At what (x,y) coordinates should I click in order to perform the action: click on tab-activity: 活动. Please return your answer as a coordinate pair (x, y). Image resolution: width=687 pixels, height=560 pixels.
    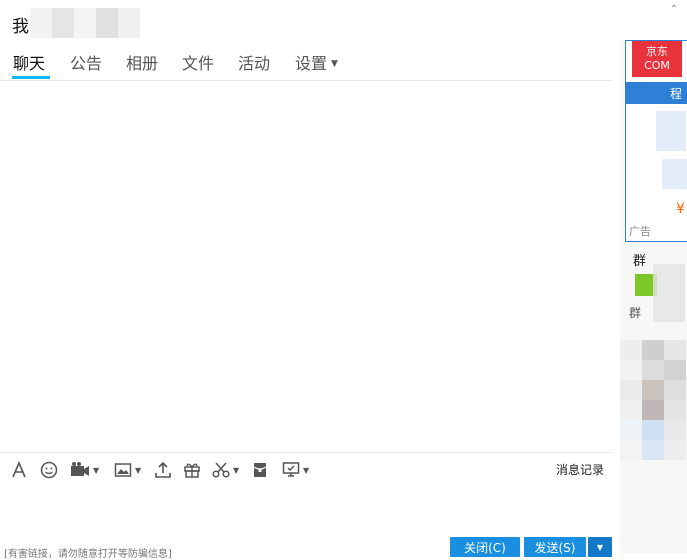
    Looking at the image, I should click on (254, 62).